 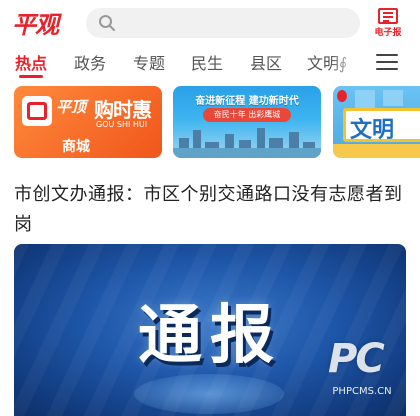 What do you see at coordinates (71, 107) in the screenshot?
I see `mall-brand: 平顶` at bounding box center [71, 107].